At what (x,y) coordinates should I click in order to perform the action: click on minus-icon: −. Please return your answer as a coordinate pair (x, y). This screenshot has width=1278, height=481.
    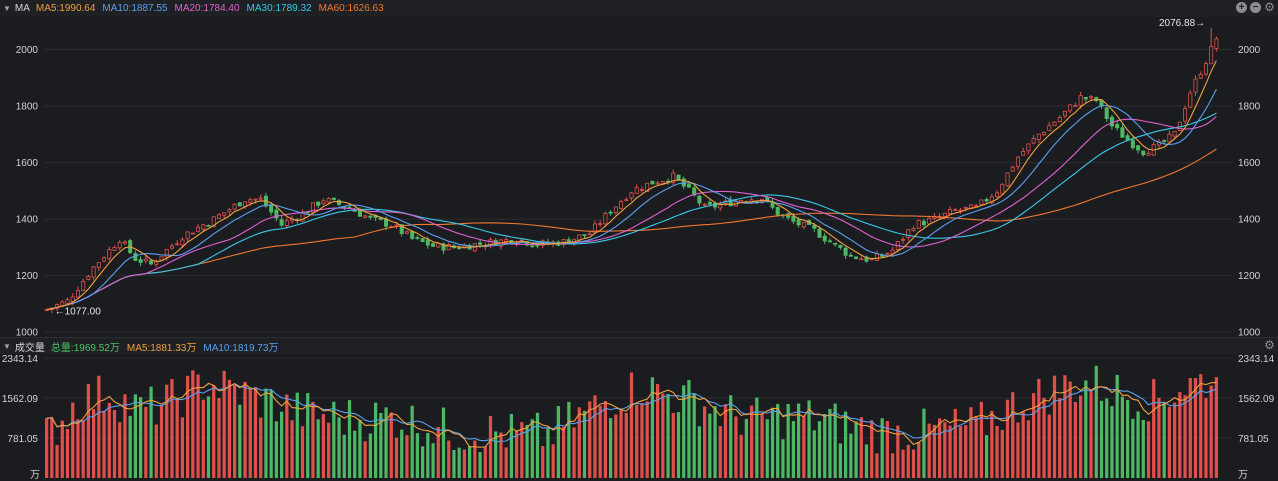
    Looking at the image, I should click on (1255, 7).